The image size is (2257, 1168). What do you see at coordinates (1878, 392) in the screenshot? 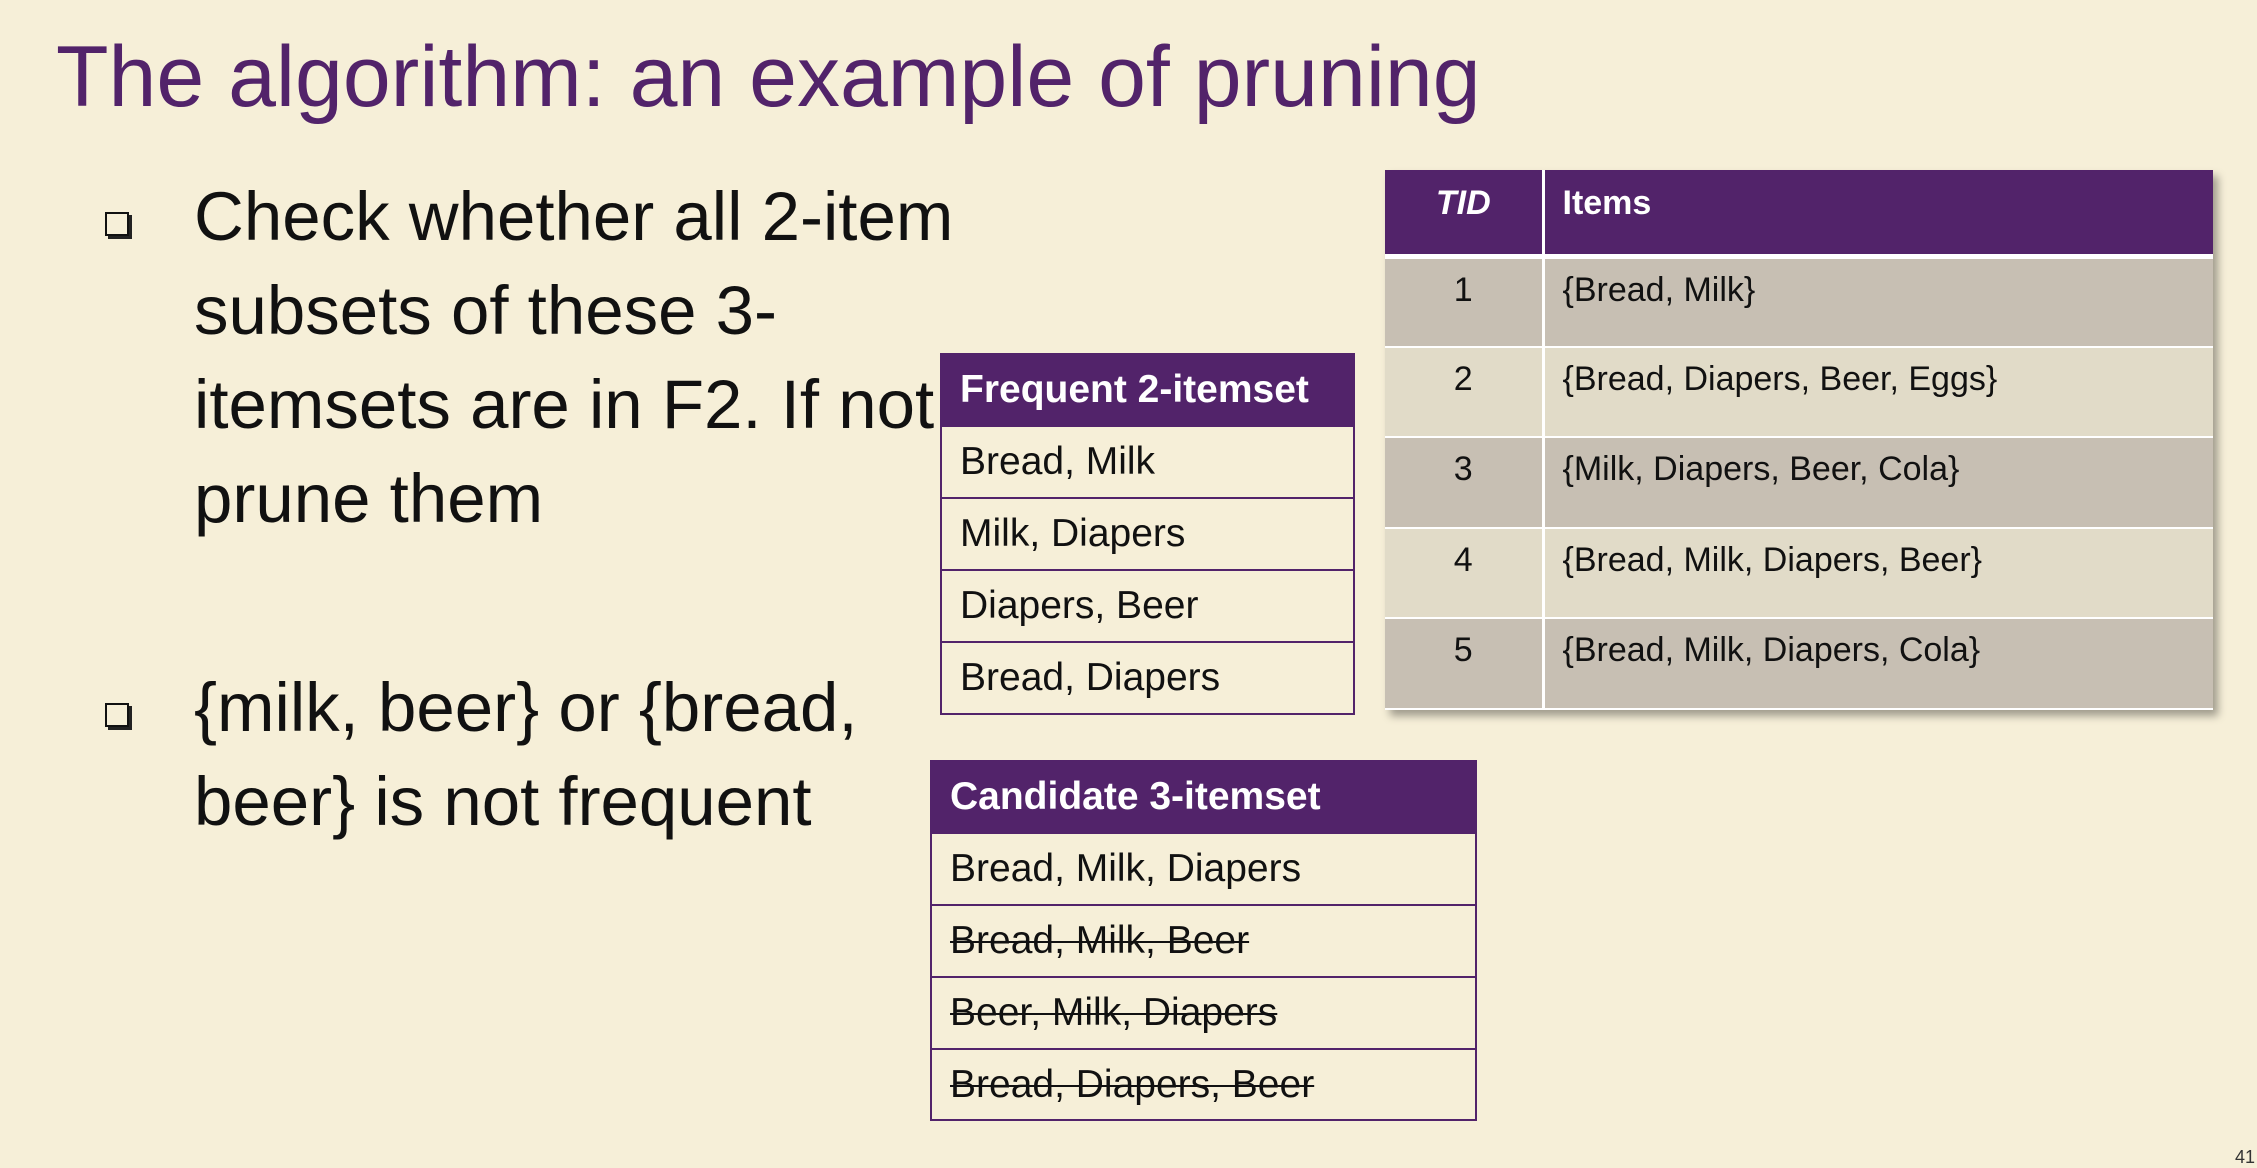
I see `items-cell: {Bread, Diapers, Beer, Eggs}` at bounding box center [1878, 392].